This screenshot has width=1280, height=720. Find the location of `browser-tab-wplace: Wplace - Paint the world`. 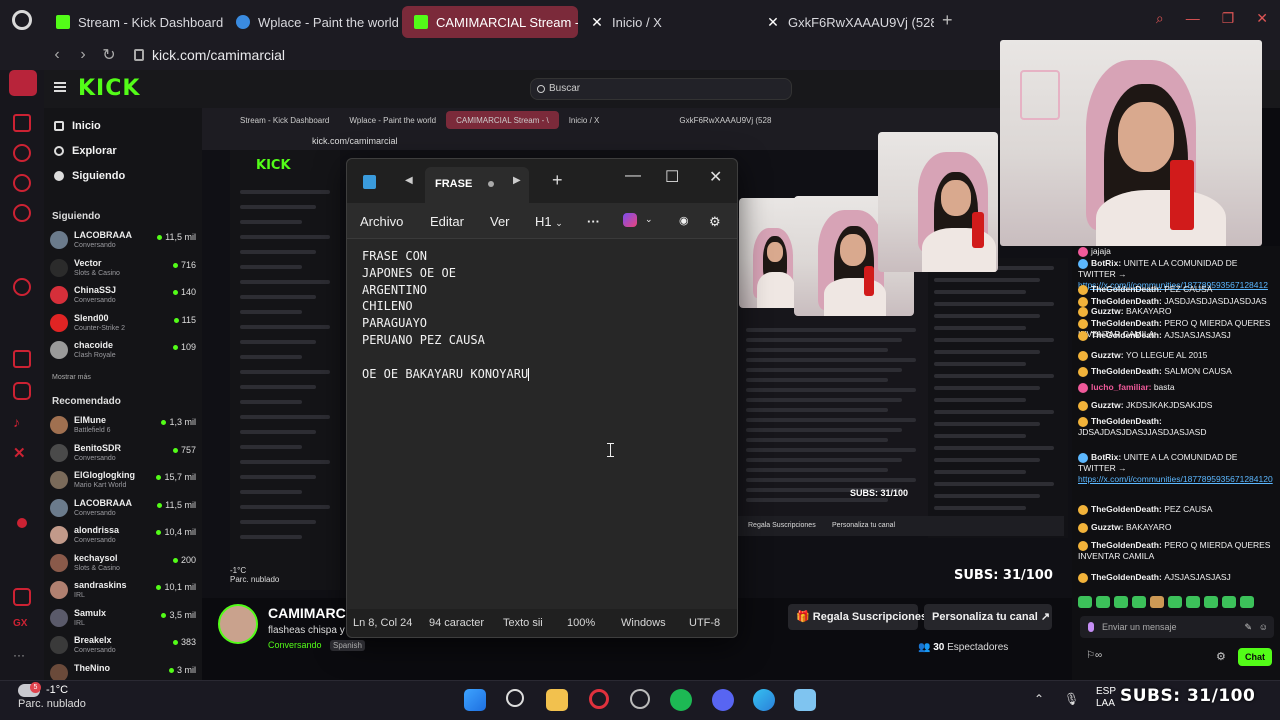

browser-tab-wplace: Wplace - Paint the world is located at coordinates (313, 22).